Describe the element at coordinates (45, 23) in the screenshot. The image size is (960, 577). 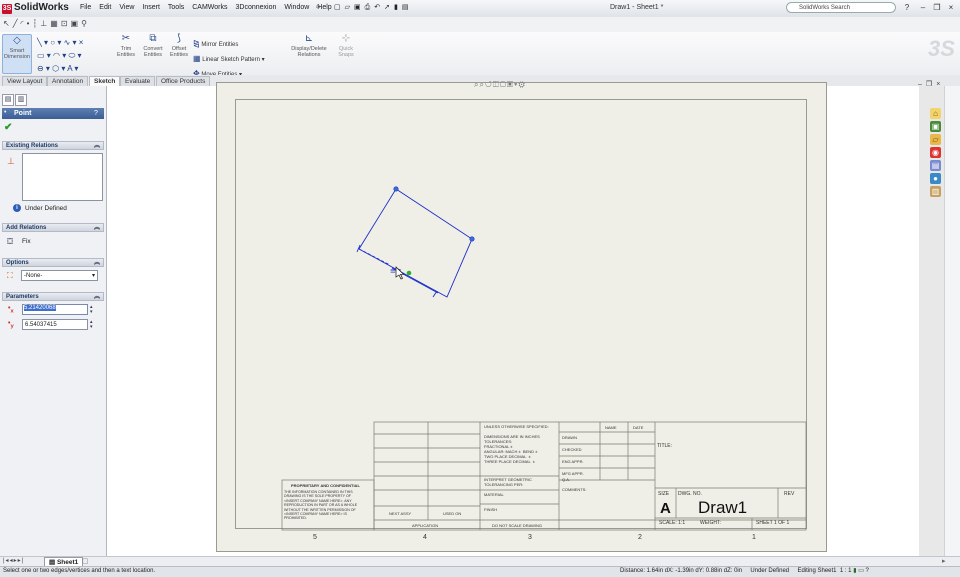
I see `dimension-icon: ⊥` at that location.